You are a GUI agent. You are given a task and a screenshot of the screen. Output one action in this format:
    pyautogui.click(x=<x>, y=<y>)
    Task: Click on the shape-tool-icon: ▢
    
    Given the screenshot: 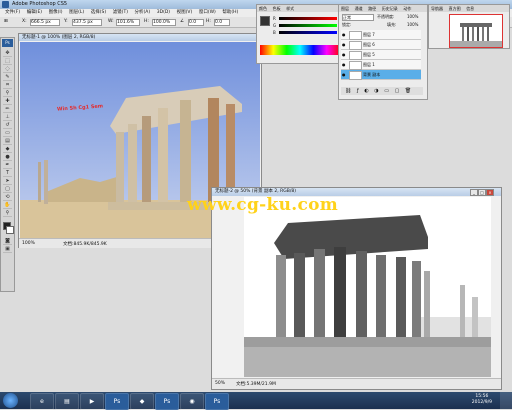 What is the action you would take?
    pyautogui.click(x=7, y=189)
    